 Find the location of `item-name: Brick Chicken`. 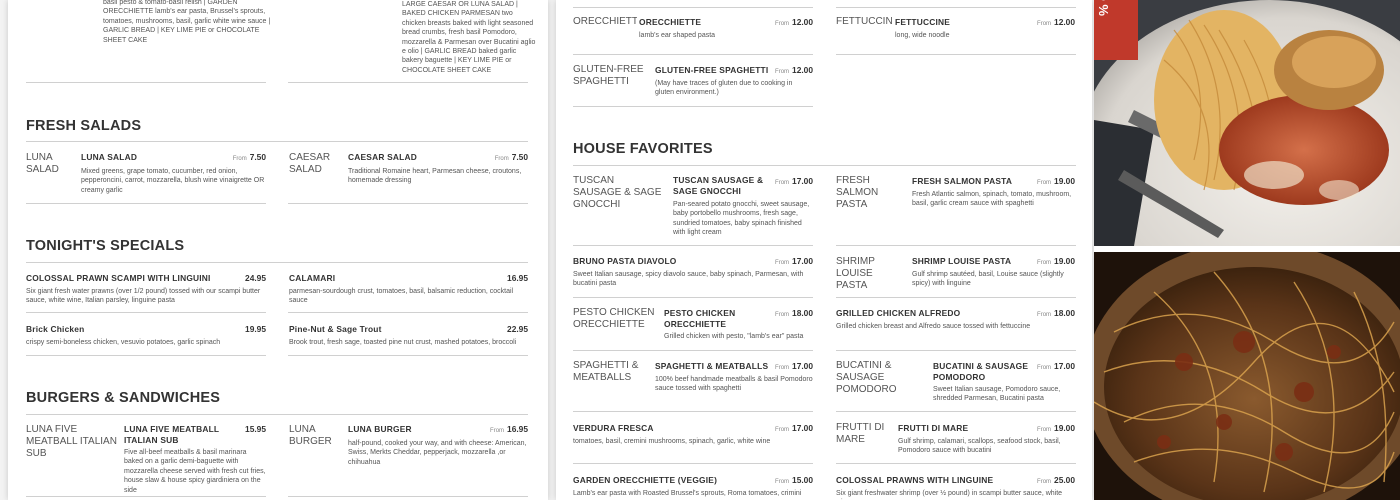

item-name: Brick Chicken is located at coordinates (55, 329).